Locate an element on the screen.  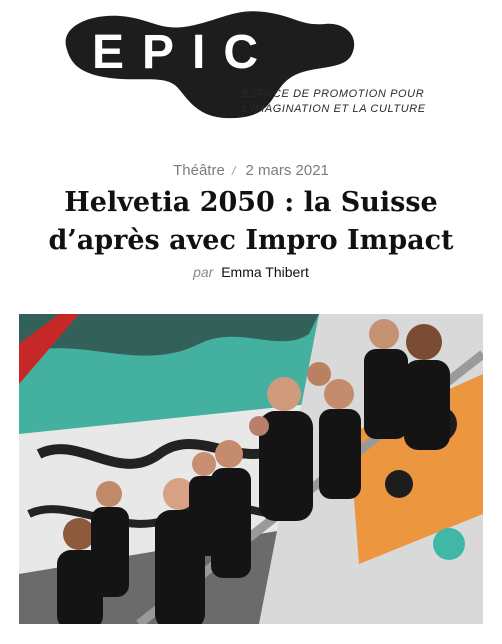
article-byline: par Emma Thibert is located at coordinates (251, 272).